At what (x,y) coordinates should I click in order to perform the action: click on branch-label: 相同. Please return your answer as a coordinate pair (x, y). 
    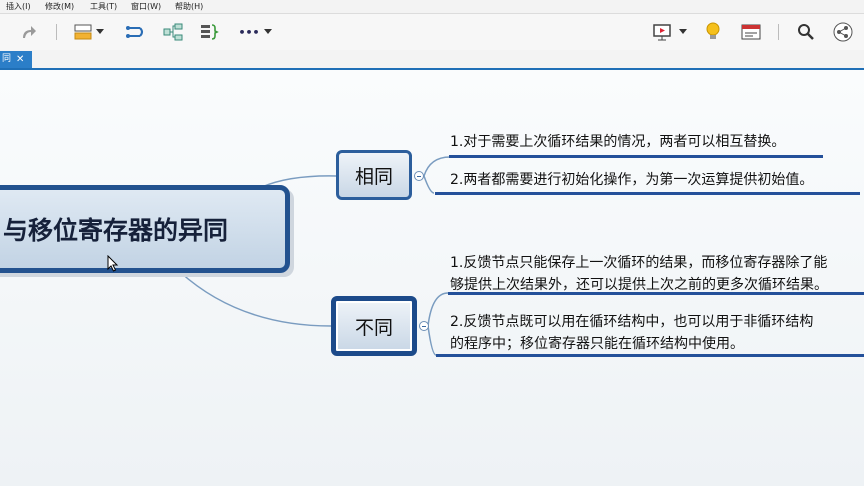
    Looking at the image, I should click on (373, 176).